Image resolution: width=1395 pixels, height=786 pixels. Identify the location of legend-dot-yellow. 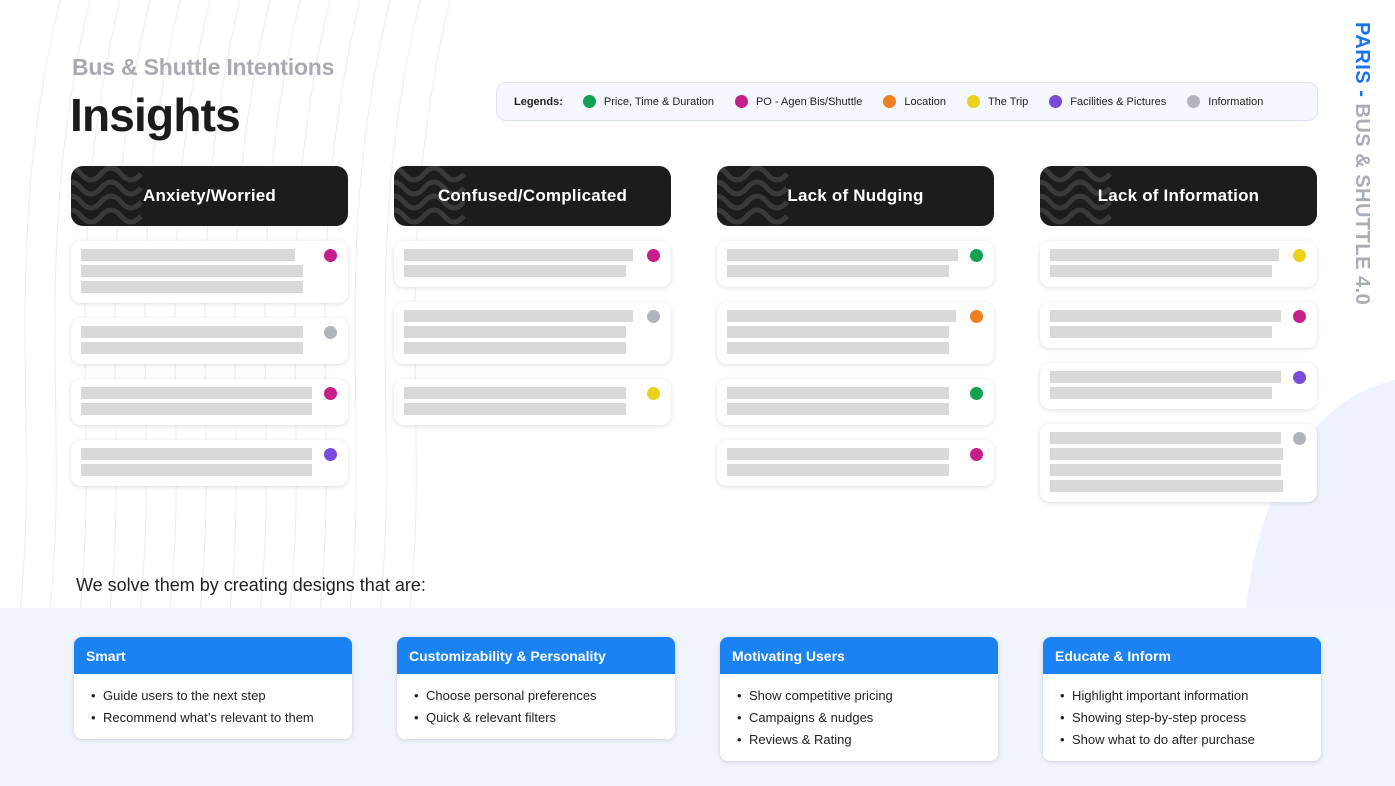
(973, 101).